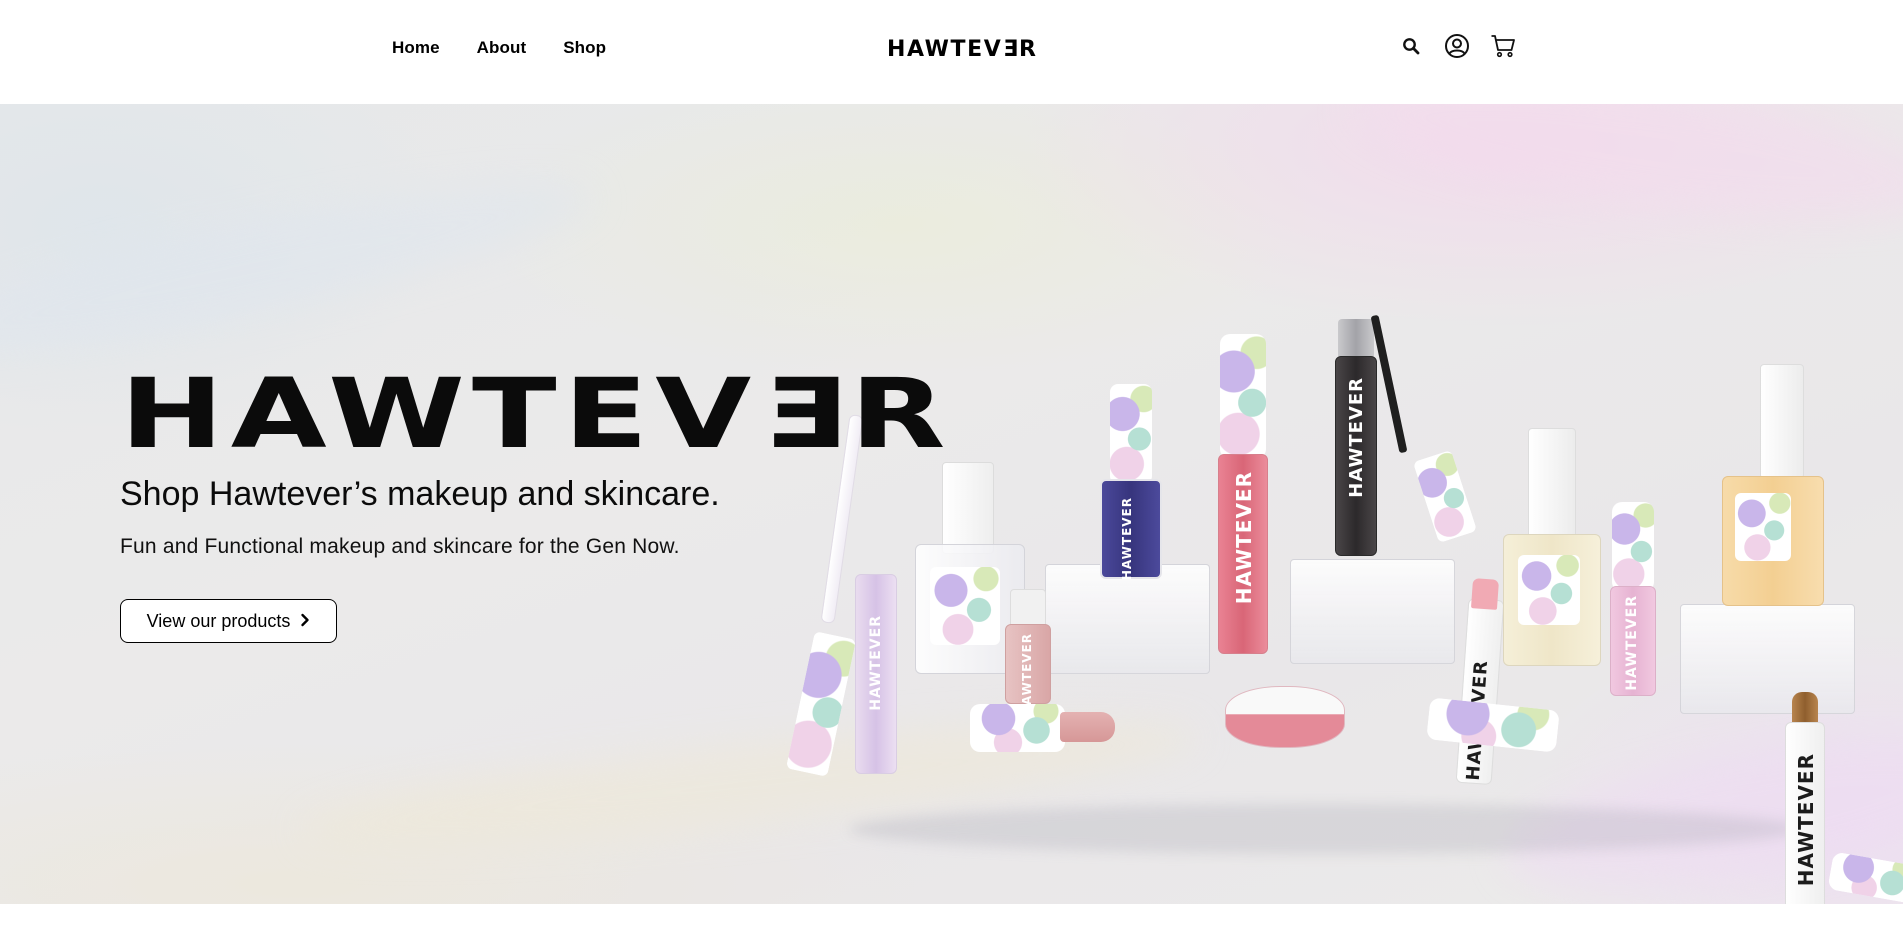 This screenshot has width=1903, height=950. Describe the element at coordinates (1325, 829) in the screenshot. I see `product-shadow` at that location.